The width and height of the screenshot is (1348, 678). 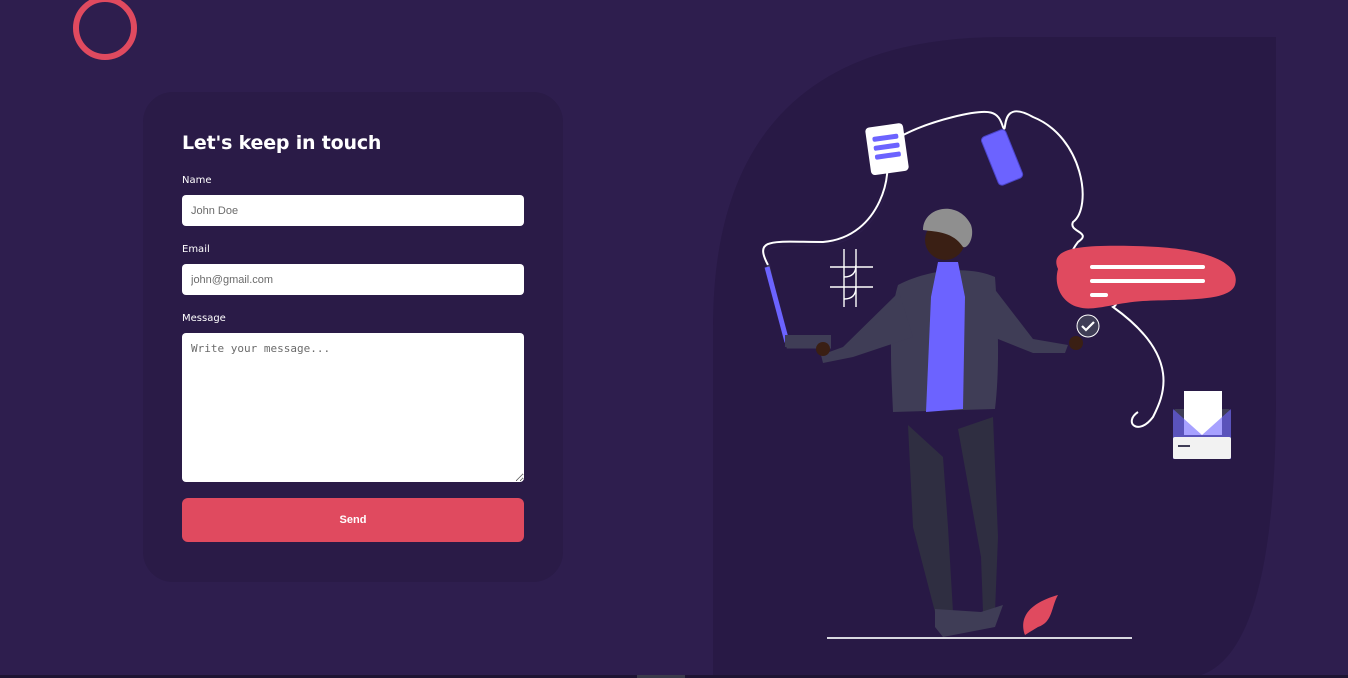 I want to click on document-icon, so click(x=887, y=149).